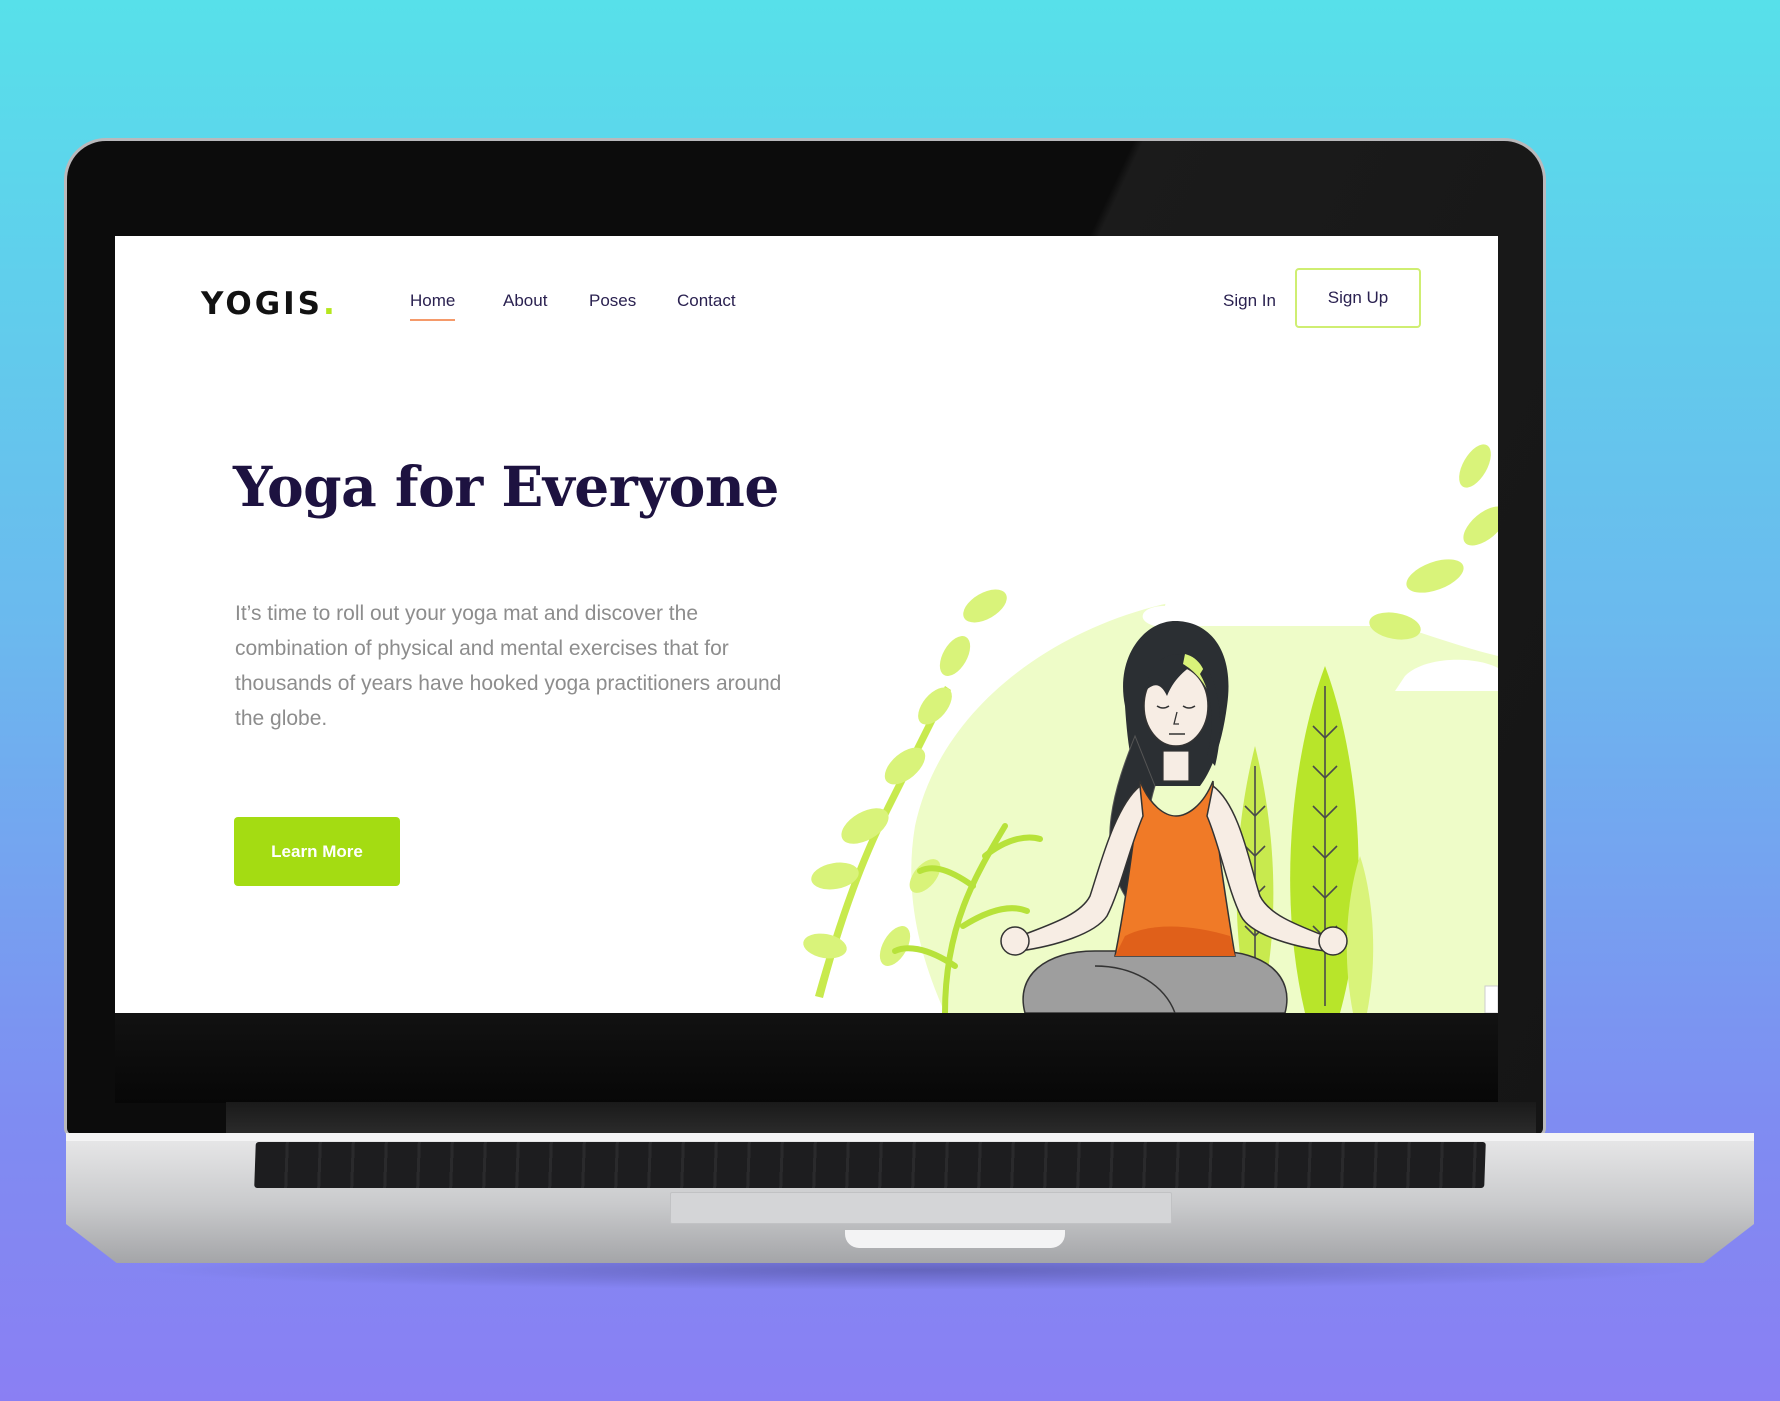 This screenshot has width=1780, height=1401. Describe the element at coordinates (1433, 542) in the screenshot. I see `top-right-leaves` at that location.